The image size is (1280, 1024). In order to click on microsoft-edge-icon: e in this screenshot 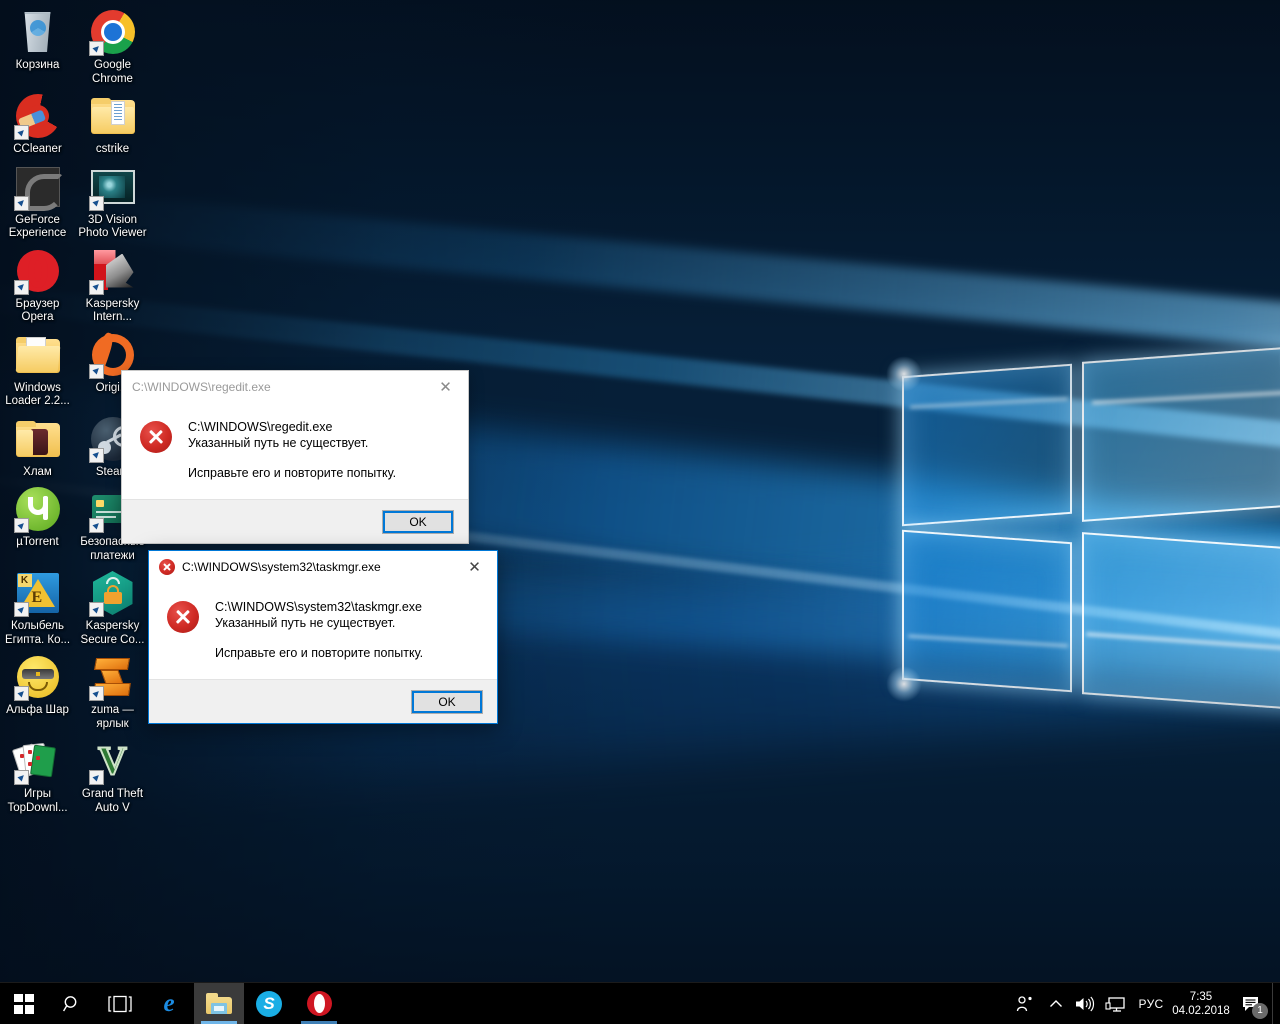, I will do `click(169, 1003)`.